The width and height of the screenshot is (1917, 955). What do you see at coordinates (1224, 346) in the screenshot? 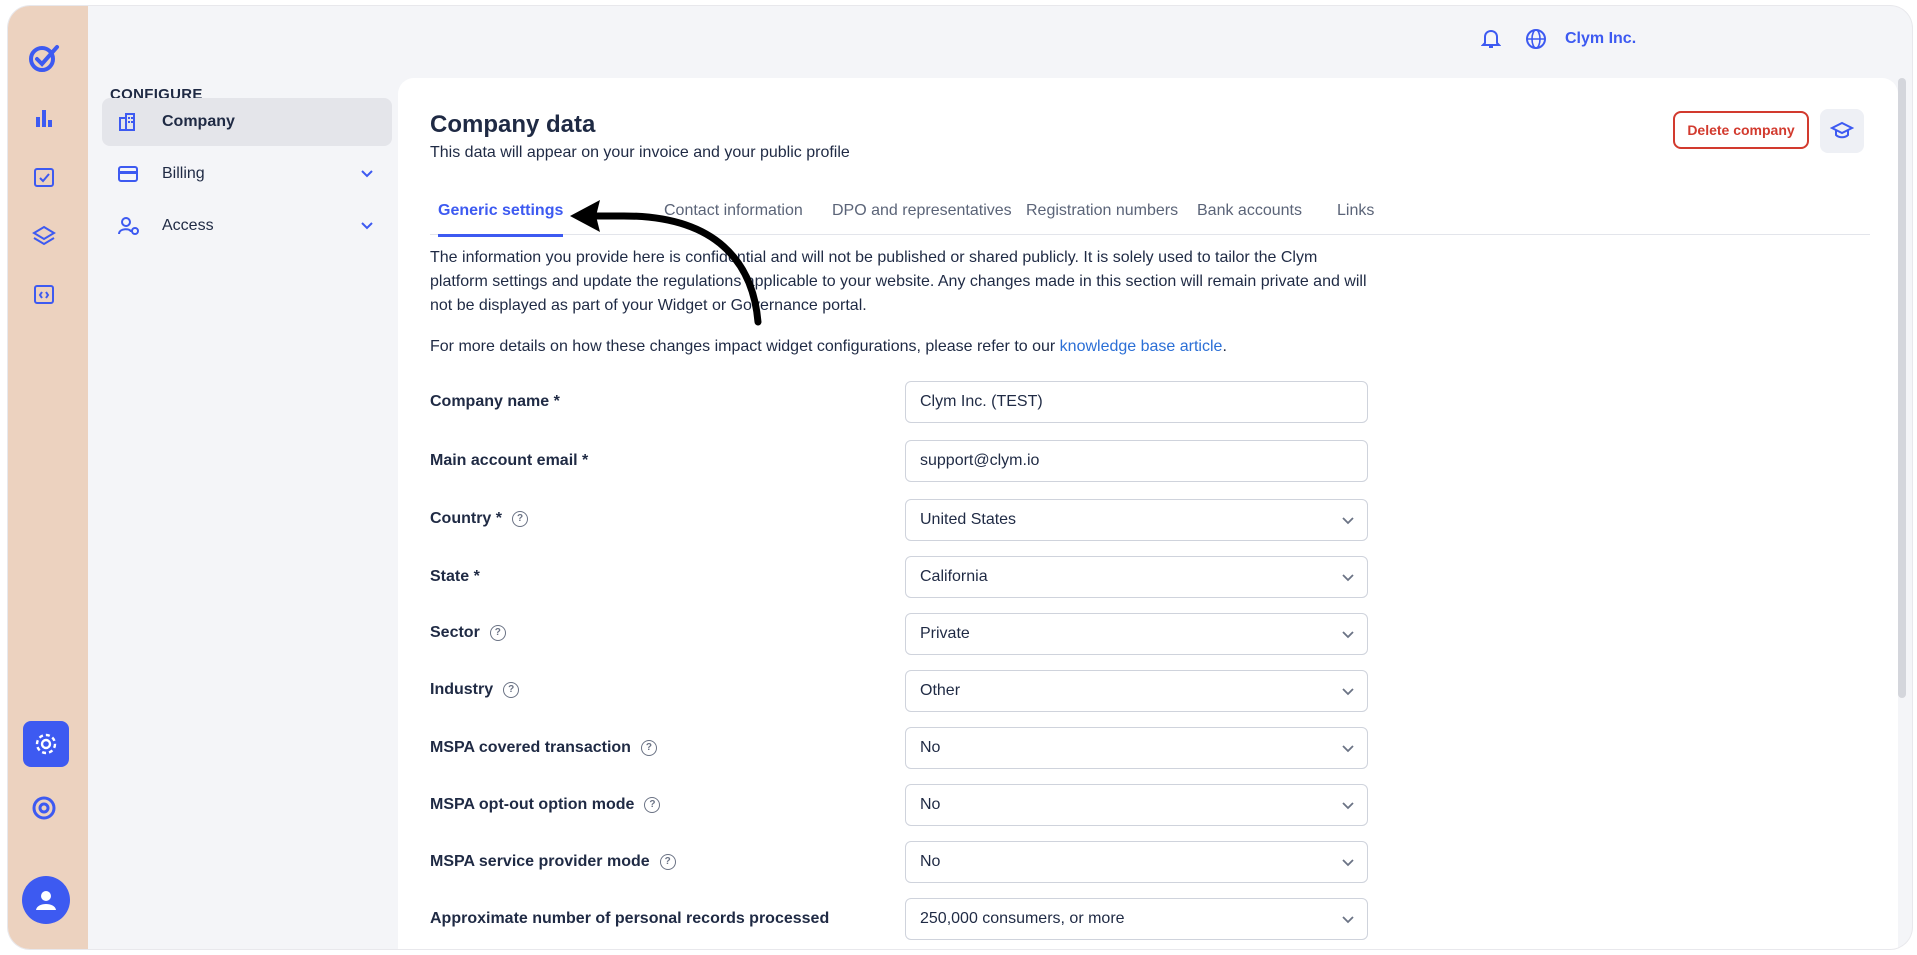
I see `info-link-suffix: .` at bounding box center [1224, 346].